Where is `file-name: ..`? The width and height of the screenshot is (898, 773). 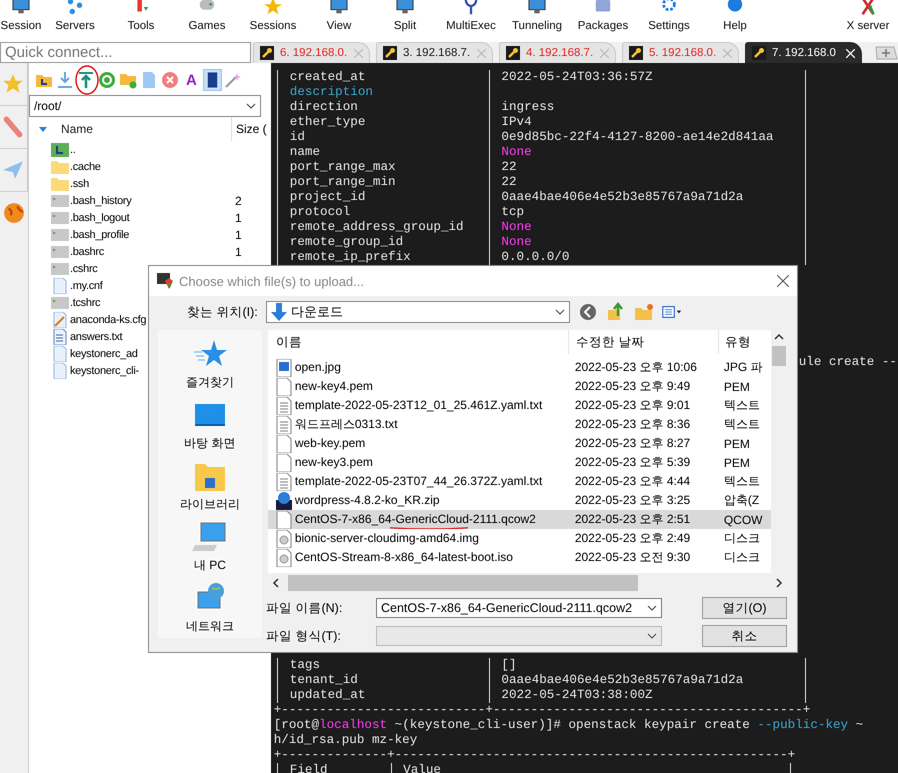
file-name: .. is located at coordinates (73, 150).